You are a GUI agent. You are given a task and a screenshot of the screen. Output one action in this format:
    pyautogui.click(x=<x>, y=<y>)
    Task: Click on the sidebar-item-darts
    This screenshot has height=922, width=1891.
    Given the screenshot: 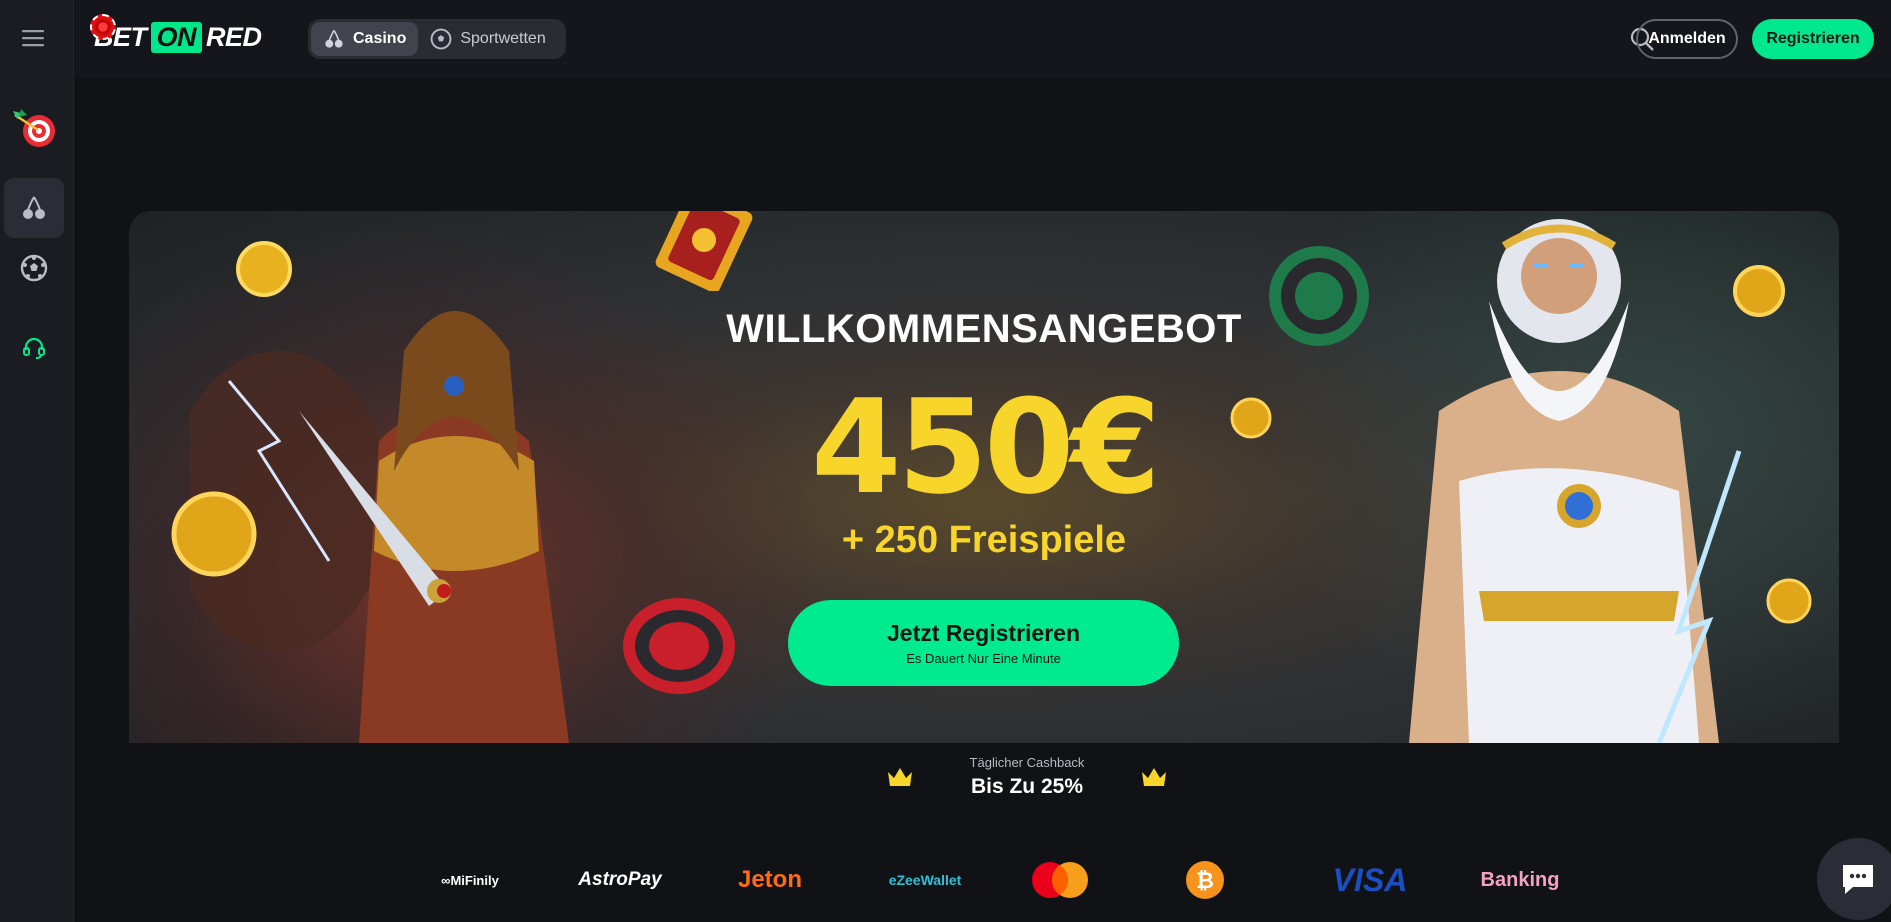 What is the action you would take?
    pyautogui.click(x=34, y=128)
    